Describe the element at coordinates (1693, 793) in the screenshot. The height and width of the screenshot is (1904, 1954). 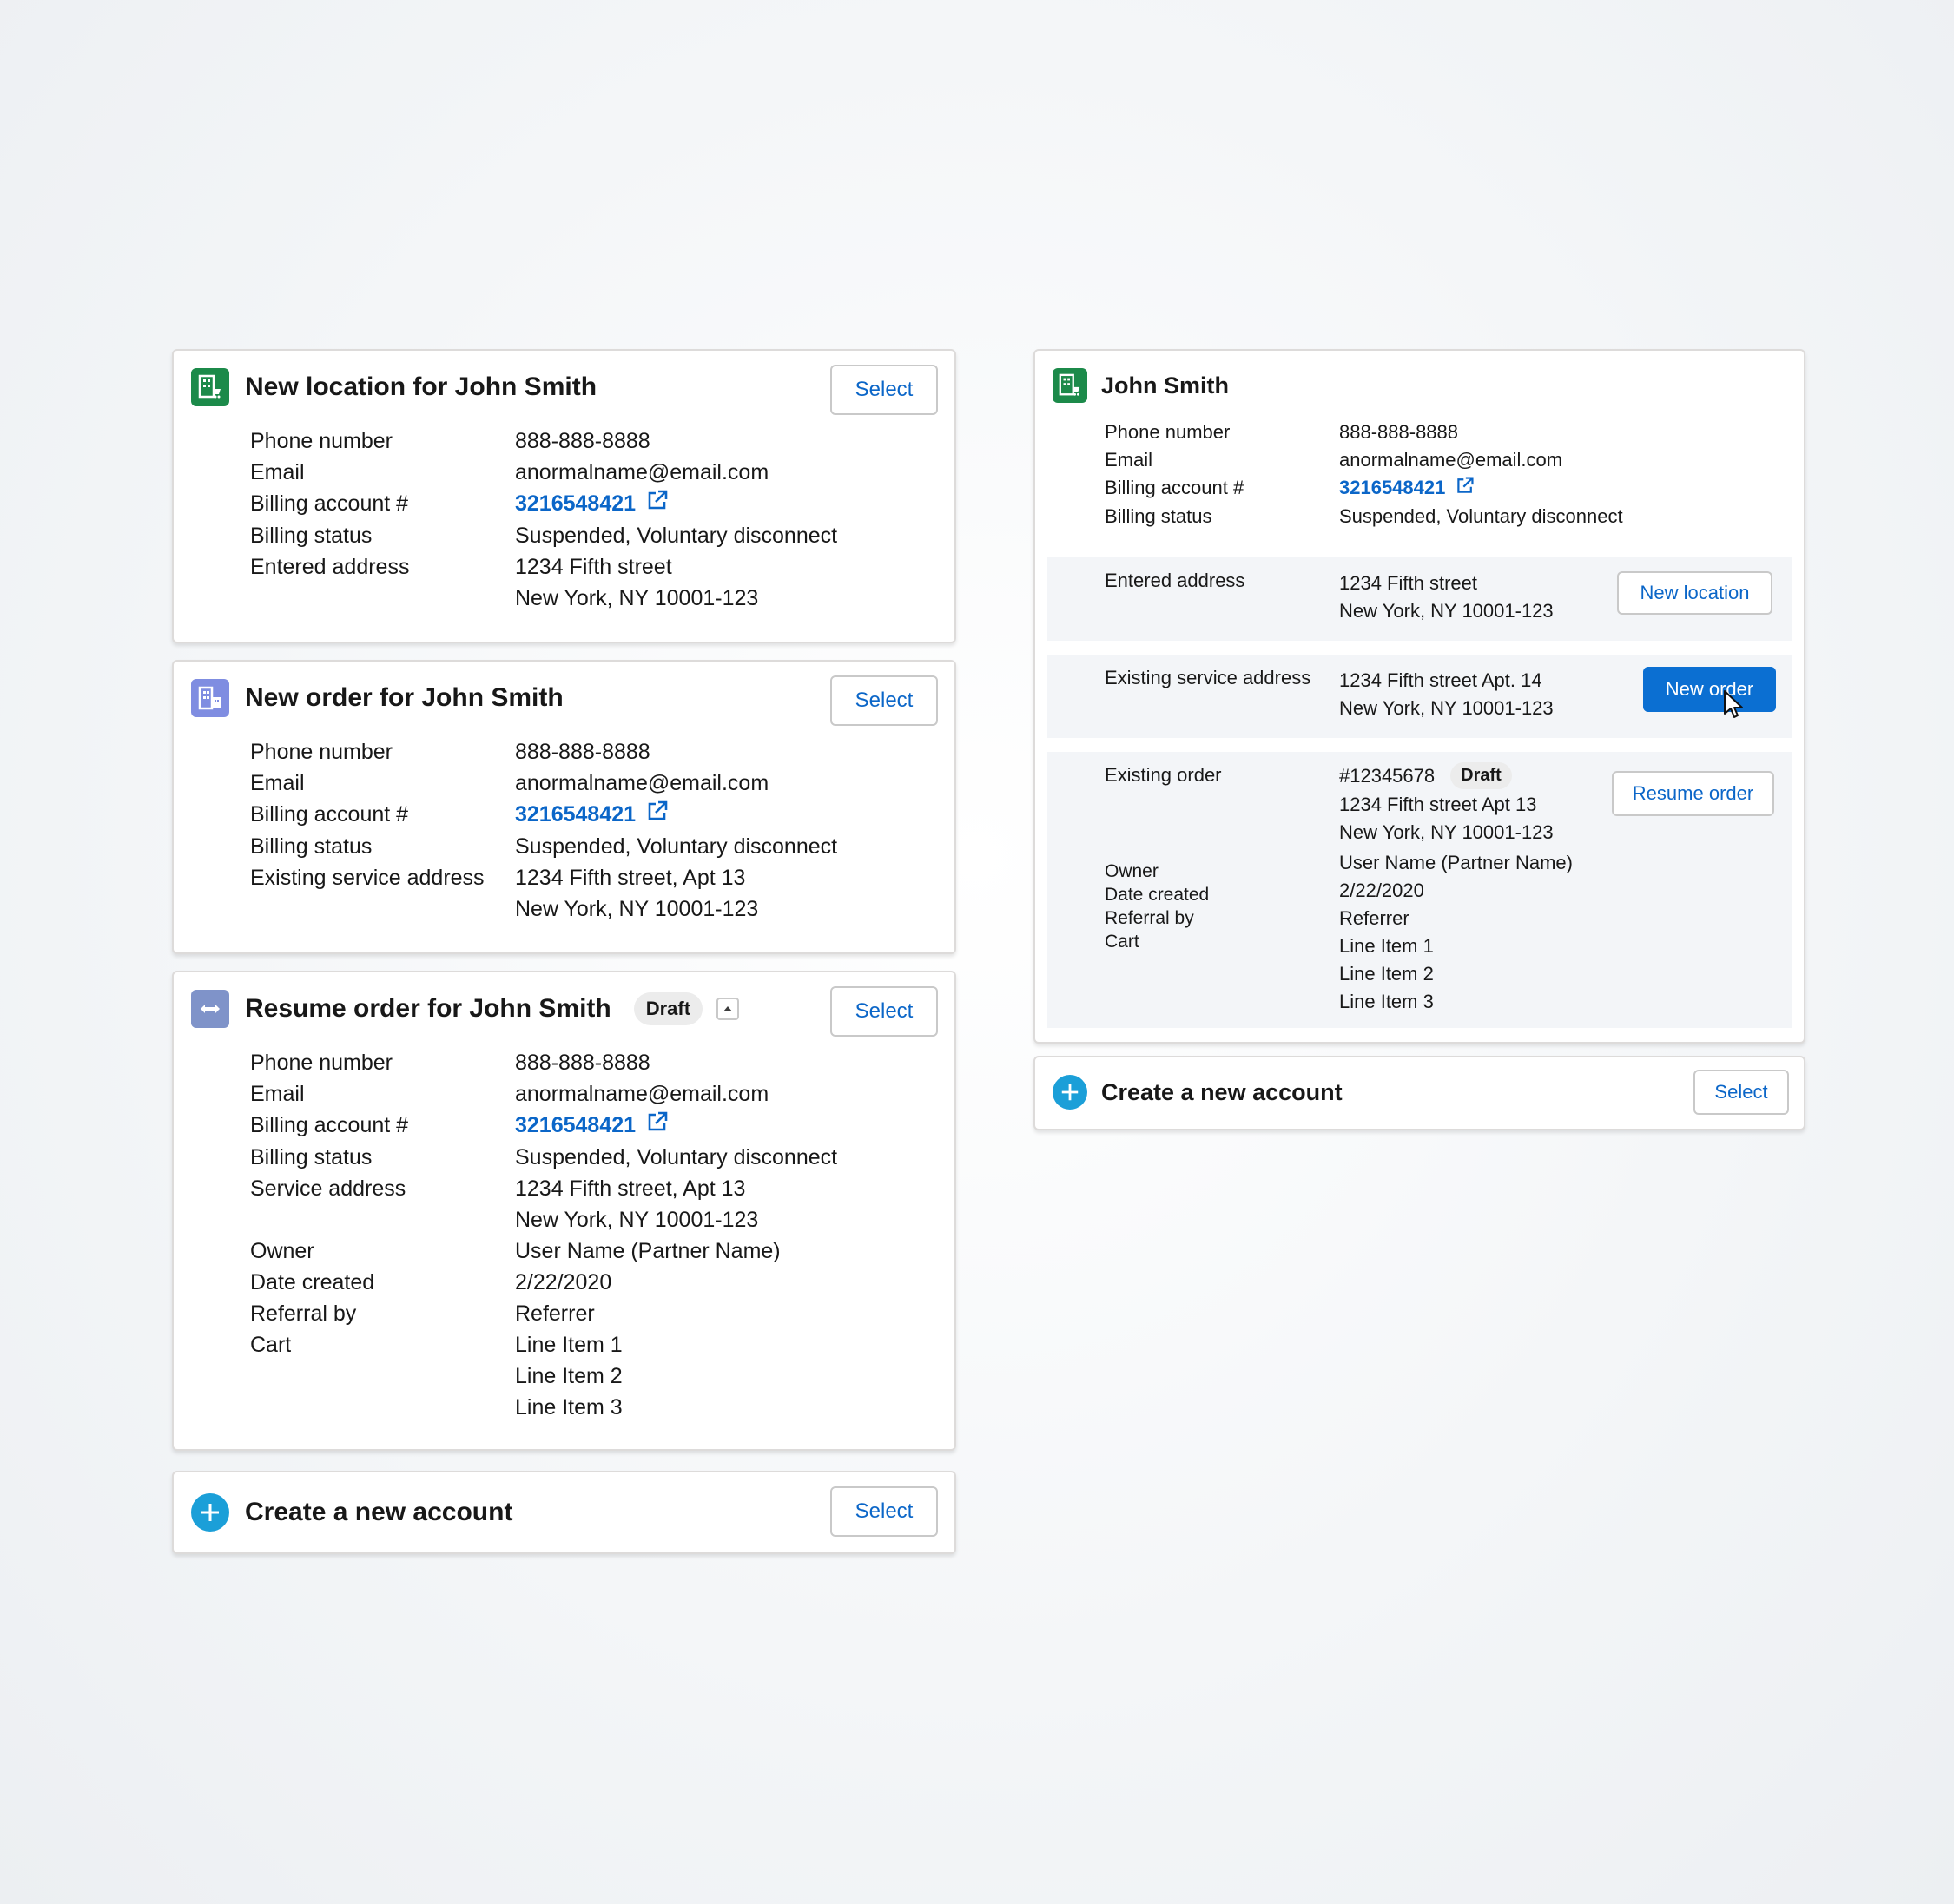
I see `resume-order-button: Resume order` at that location.